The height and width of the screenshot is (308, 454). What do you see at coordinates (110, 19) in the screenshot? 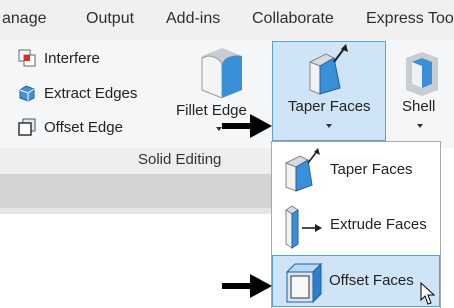
I see `tab-output: Output` at bounding box center [110, 19].